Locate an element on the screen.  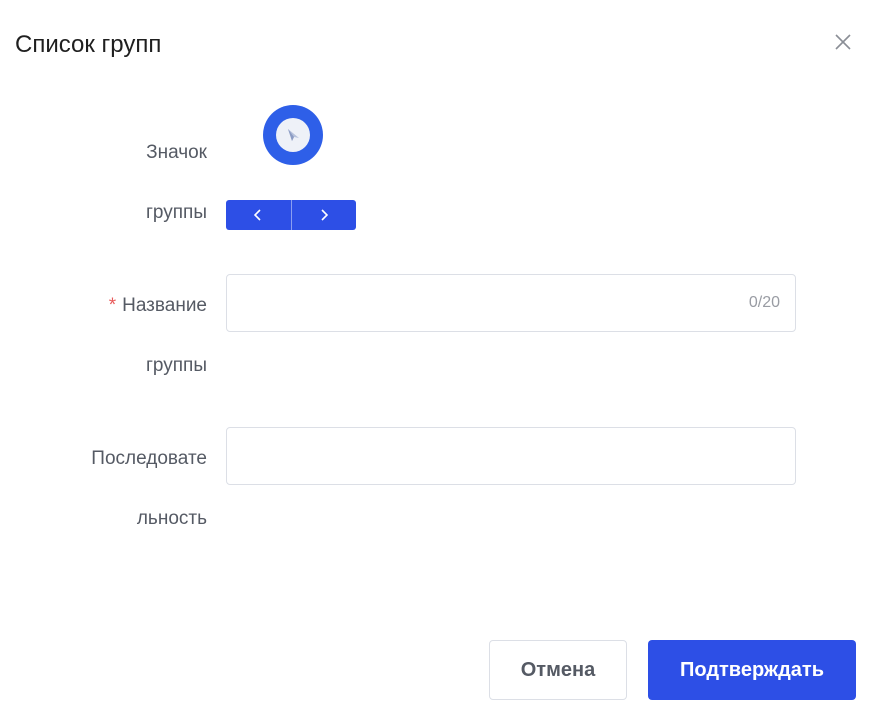
chevron-right-icon is located at coordinates (324, 215).